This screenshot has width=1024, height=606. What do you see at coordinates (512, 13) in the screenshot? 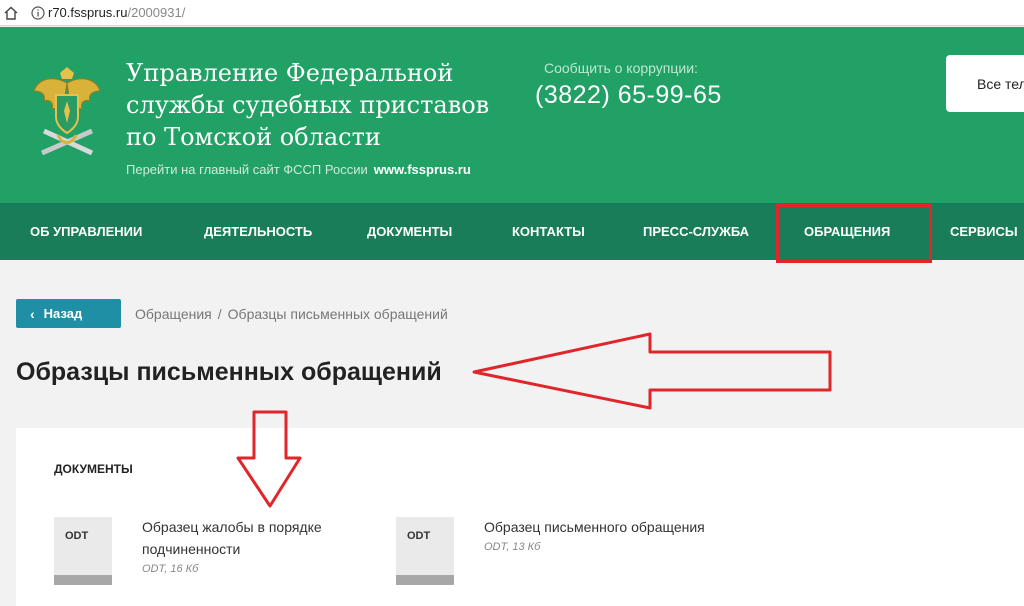
I see `address-bar: r70.fssprus.ru/2000931/` at bounding box center [512, 13].